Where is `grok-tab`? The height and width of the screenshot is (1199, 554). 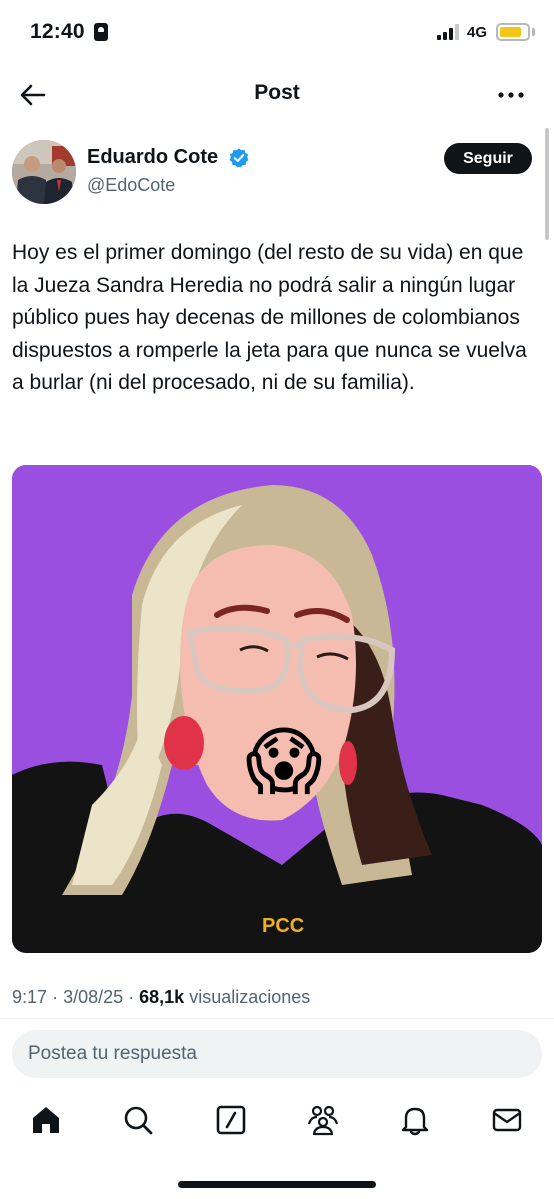 grok-tab is located at coordinates (231, 1120).